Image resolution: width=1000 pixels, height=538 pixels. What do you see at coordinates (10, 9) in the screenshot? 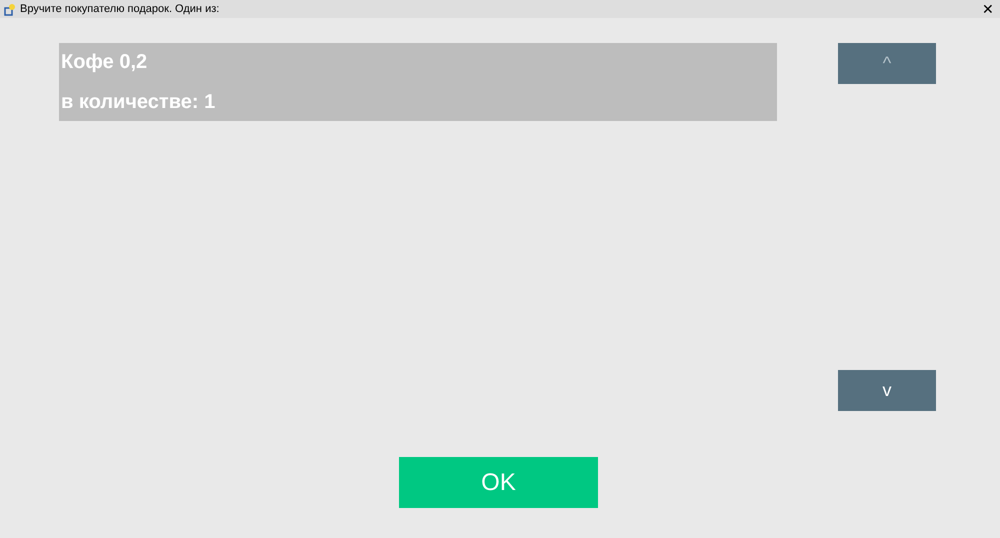
I see `app-icon` at bounding box center [10, 9].